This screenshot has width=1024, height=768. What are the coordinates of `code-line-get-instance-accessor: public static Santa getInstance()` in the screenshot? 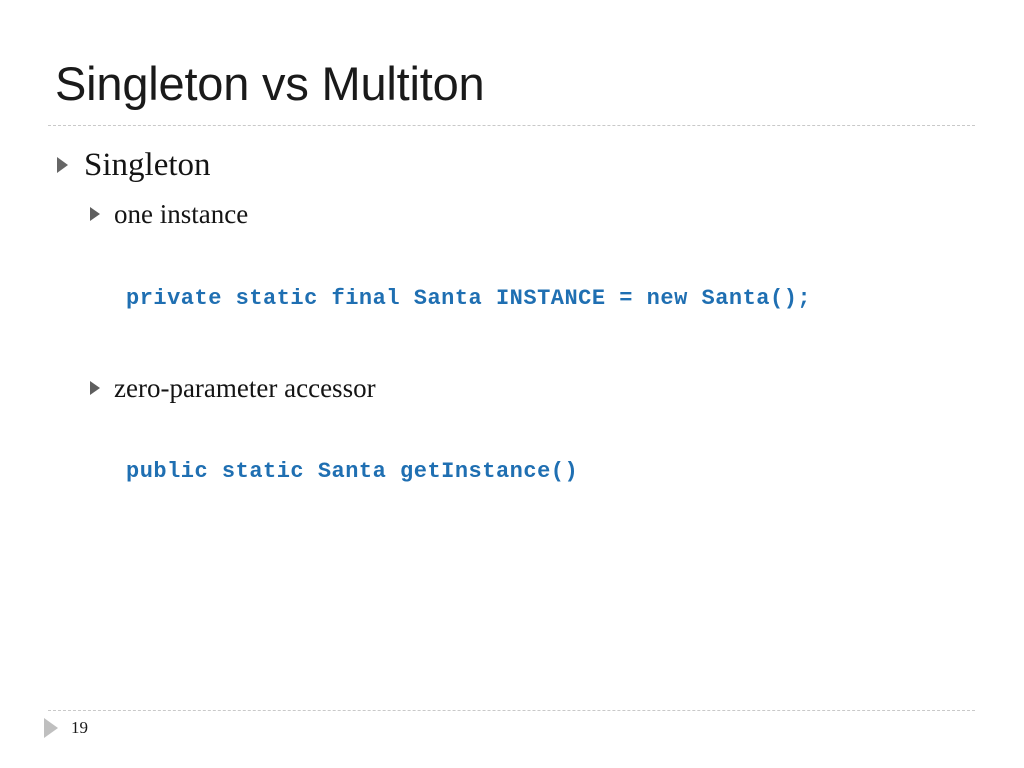 It's located at (352, 471).